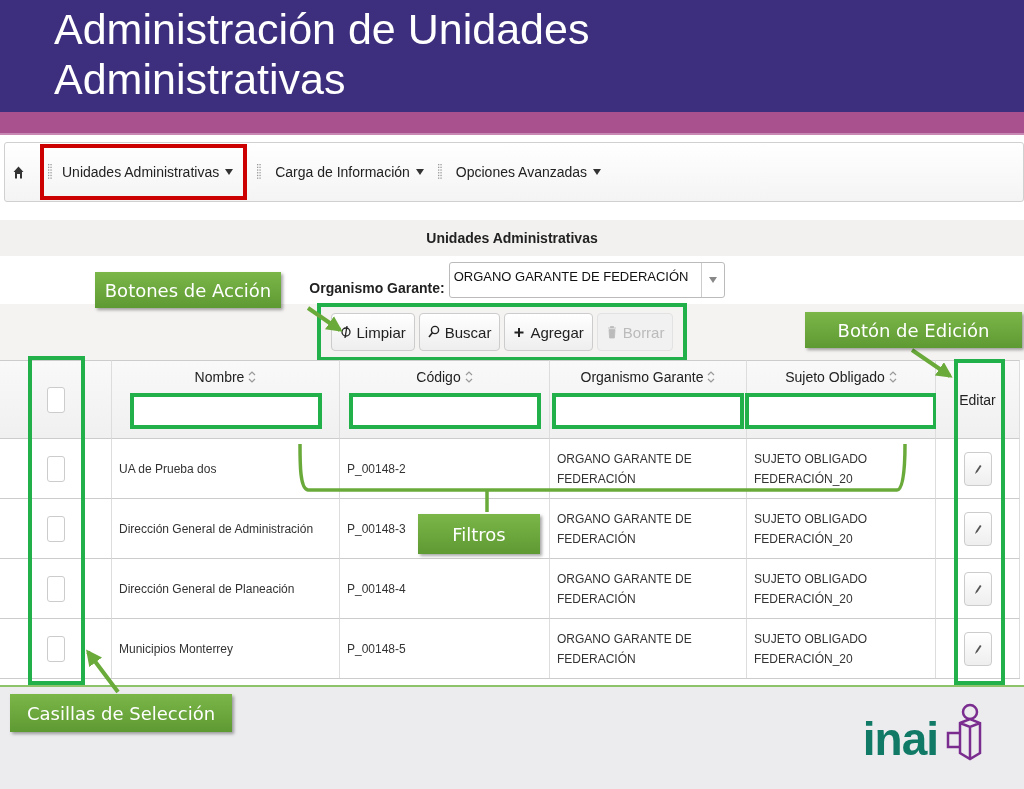 The width and height of the screenshot is (1024, 789). Describe the element at coordinates (376, 589) in the screenshot. I see `table-cell-text: P_00148-4` at that location.